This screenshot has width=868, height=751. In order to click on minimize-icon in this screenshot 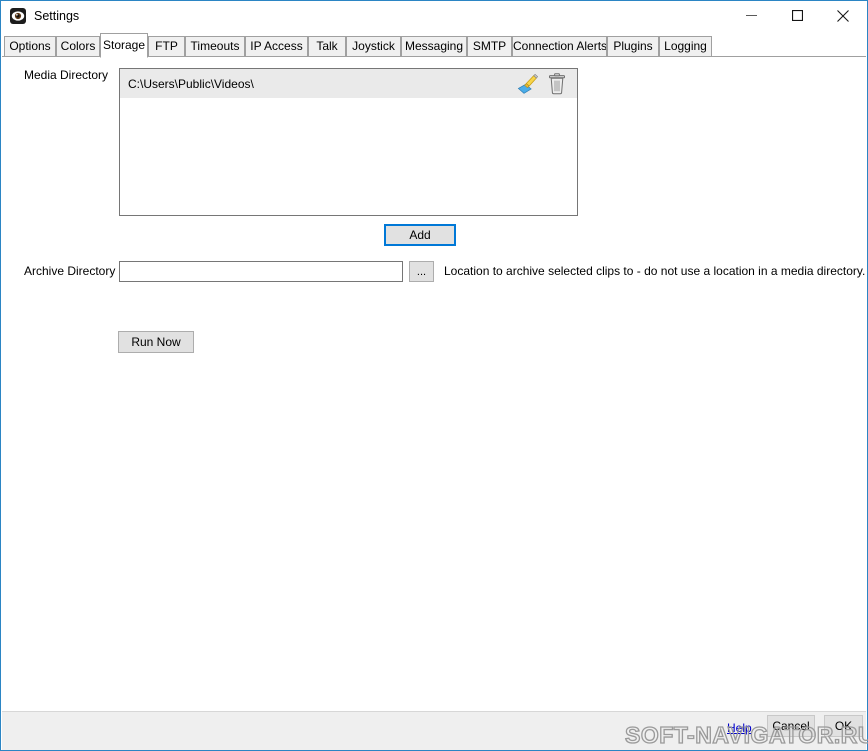, I will do `click(751, 15)`.